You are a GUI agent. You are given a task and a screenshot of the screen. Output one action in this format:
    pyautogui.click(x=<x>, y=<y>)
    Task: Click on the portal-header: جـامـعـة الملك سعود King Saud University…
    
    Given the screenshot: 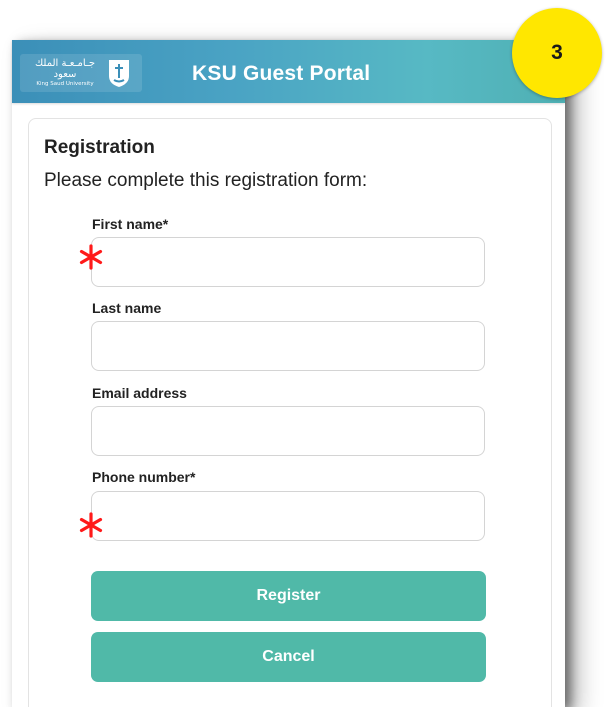 What is the action you would take?
    pyautogui.click(x=288, y=71)
    